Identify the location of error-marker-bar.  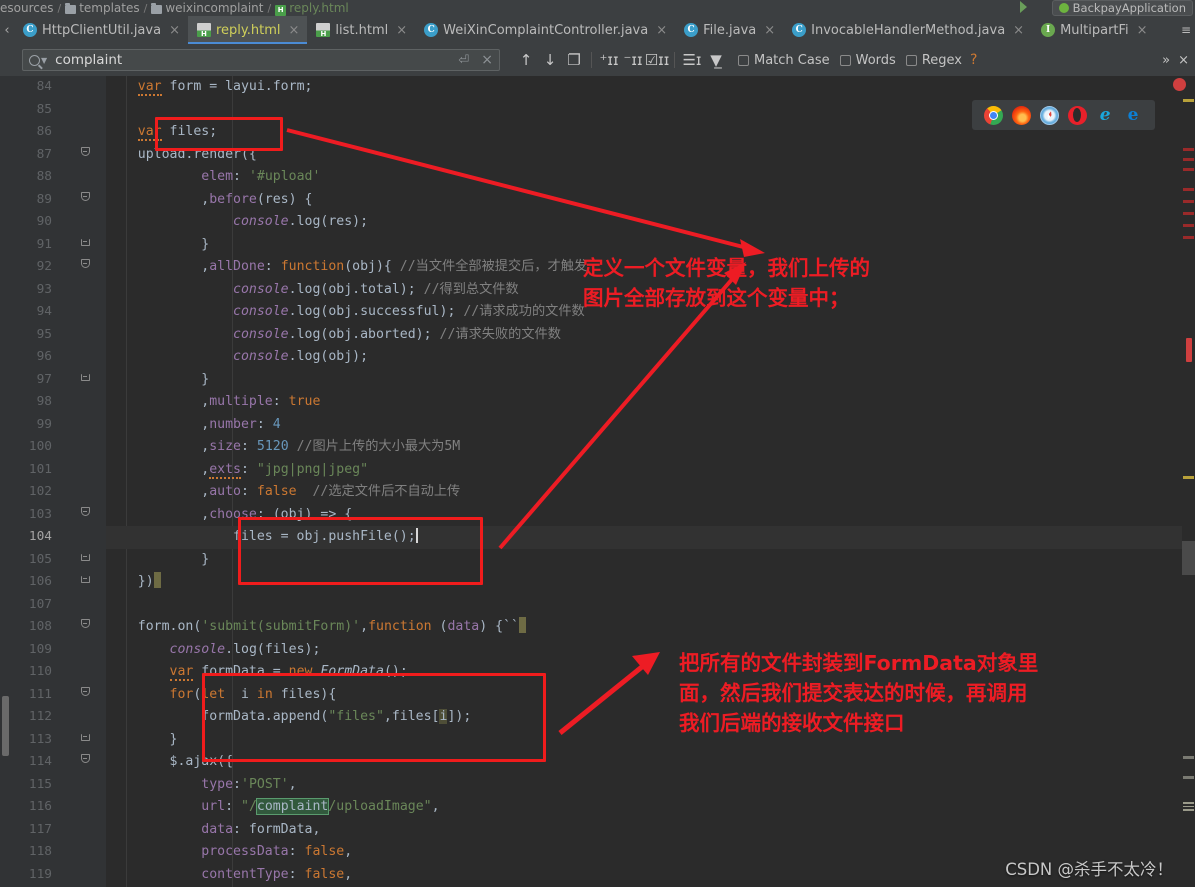
(1188, 481).